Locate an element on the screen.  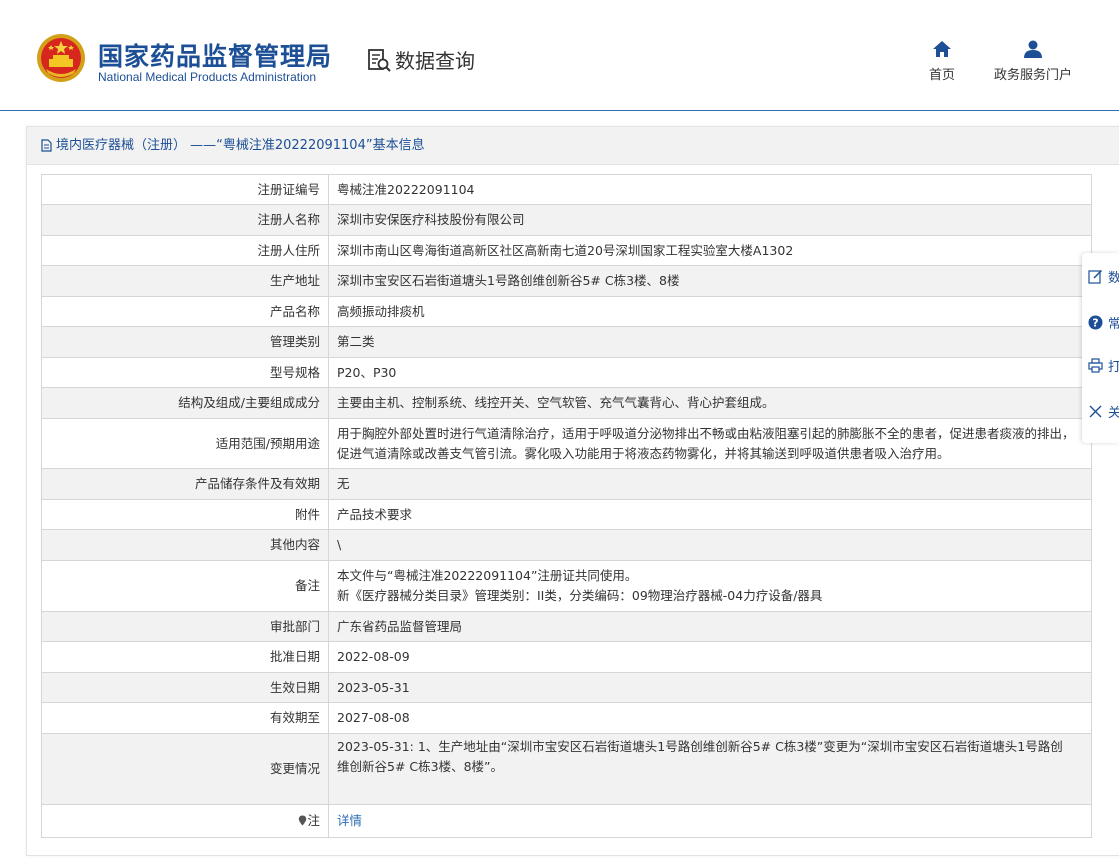
close-icon is located at coordinates (1095, 411).